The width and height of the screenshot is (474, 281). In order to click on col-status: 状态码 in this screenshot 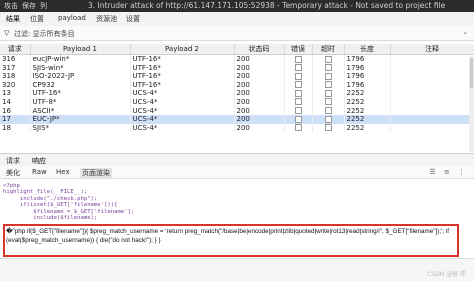, I will do `click(259, 49)`.